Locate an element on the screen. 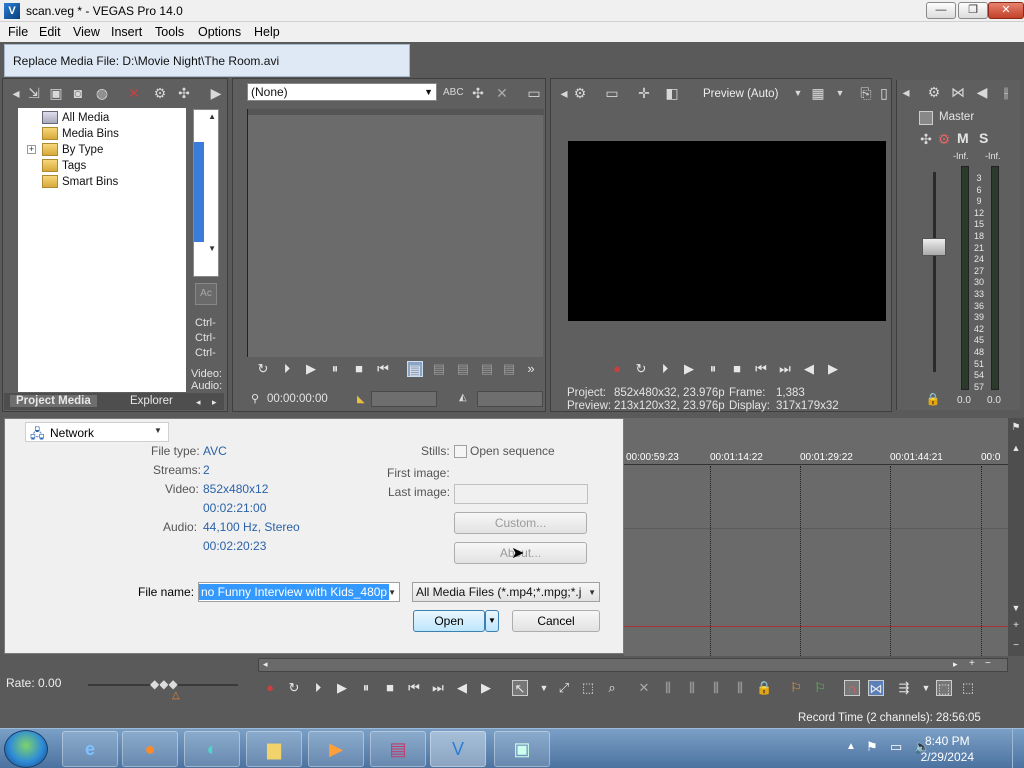  preview-gear-icon: ⚙ is located at coordinates (580, 93).